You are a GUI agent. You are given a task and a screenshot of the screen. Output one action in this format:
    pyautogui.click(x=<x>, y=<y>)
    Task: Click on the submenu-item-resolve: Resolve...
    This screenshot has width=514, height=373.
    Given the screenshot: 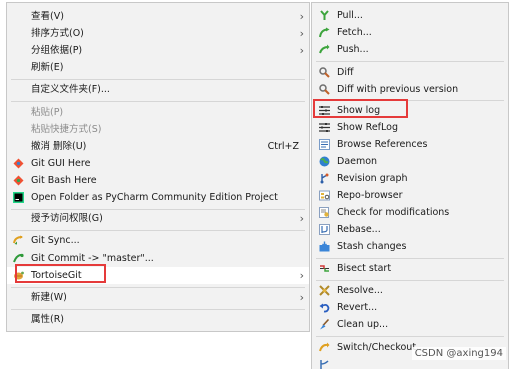 What is the action you would take?
    pyautogui.click(x=410, y=290)
    